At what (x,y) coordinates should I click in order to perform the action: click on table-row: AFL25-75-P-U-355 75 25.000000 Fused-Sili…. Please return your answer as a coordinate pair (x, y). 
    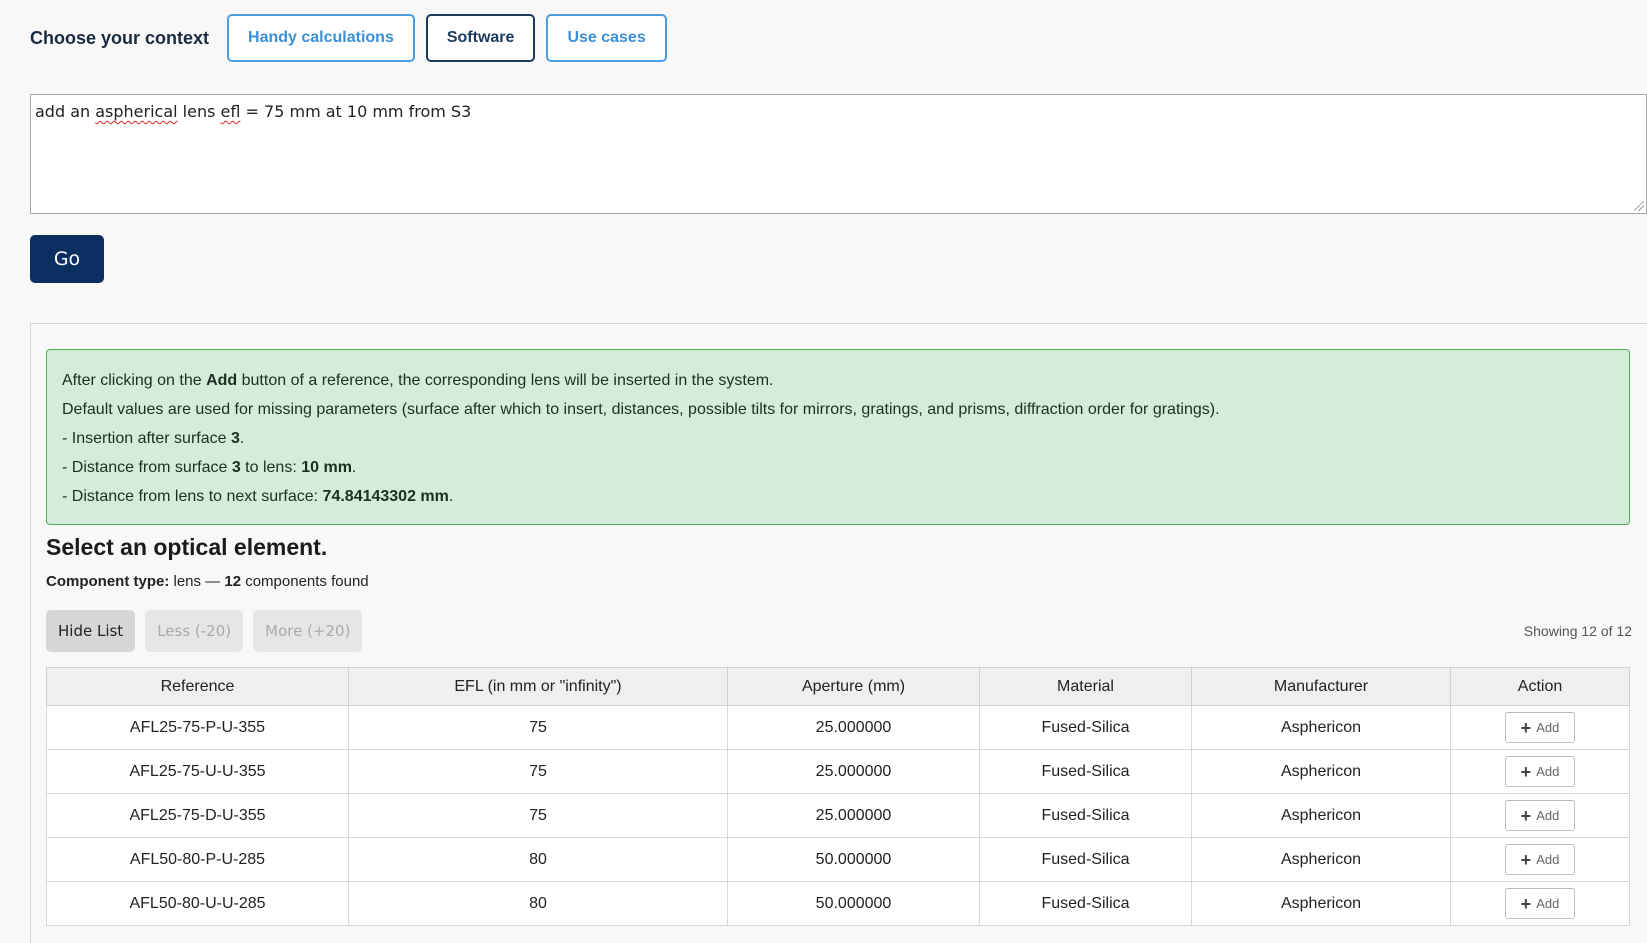
    Looking at the image, I should click on (838, 727).